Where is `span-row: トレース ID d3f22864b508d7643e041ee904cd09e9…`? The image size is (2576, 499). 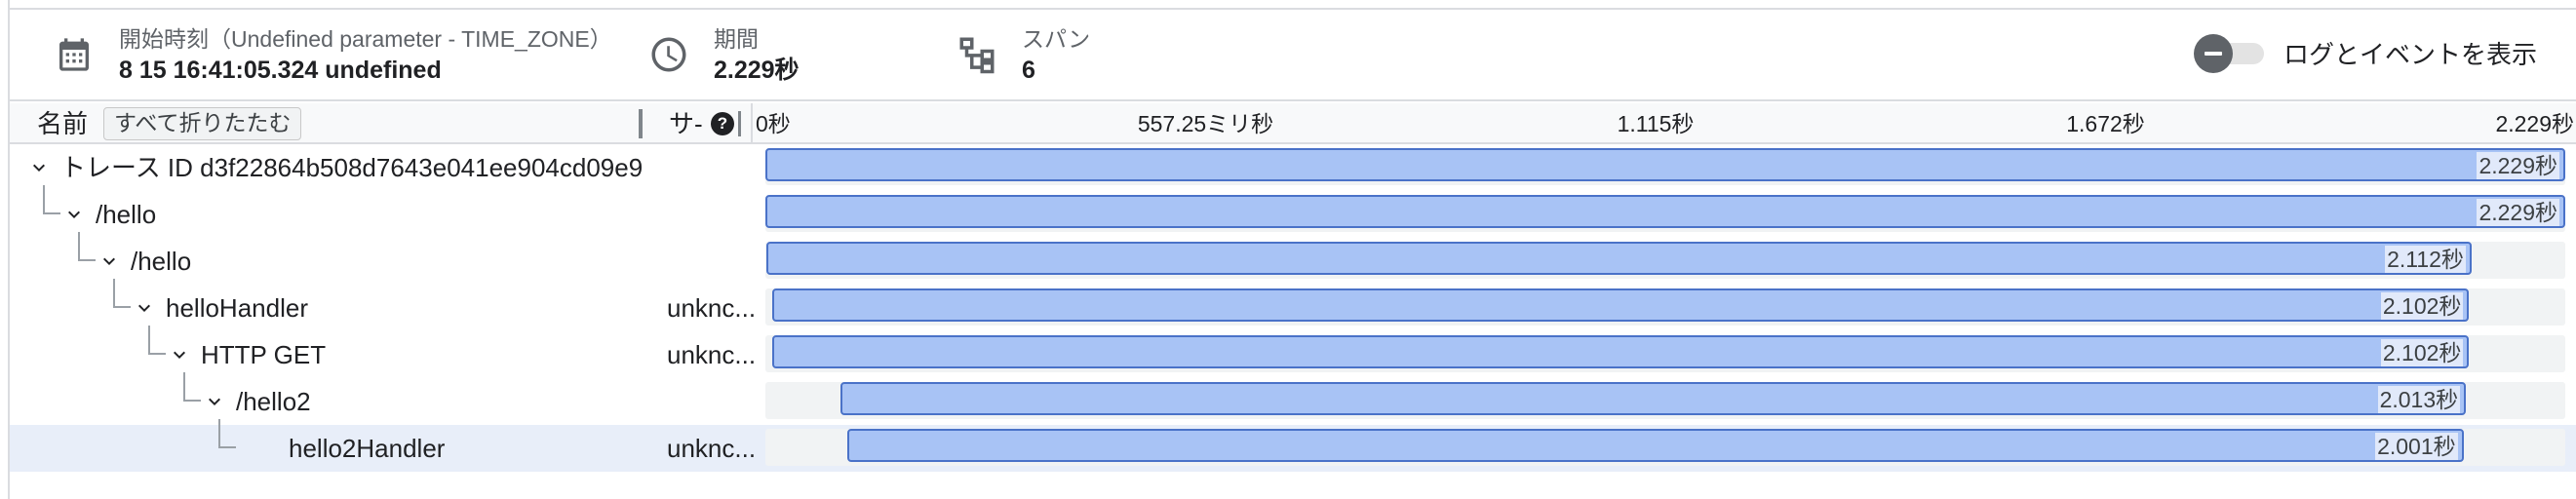
span-row: トレース ID d3f22864b508d7643e041ee904cd09e9… is located at coordinates (1293, 167).